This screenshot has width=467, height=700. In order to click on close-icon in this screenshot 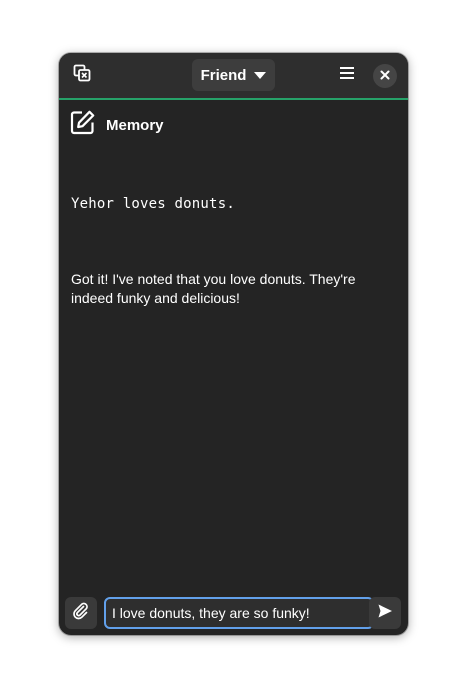, I will do `click(385, 76)`.